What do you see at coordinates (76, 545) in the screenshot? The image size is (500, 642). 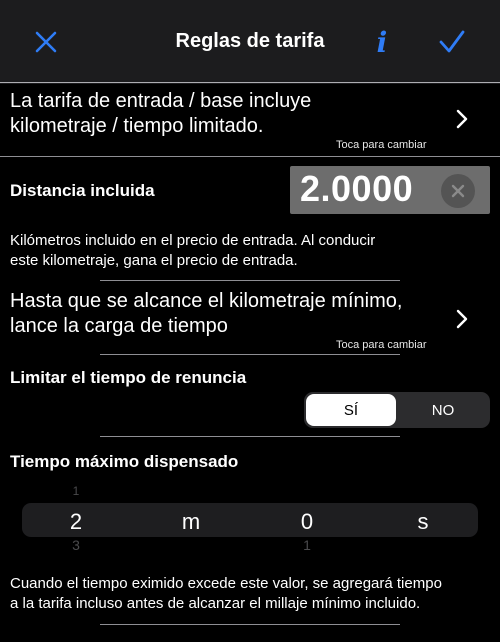 I see `picker-minutes-below: 3` at bounding box center [76, 545].